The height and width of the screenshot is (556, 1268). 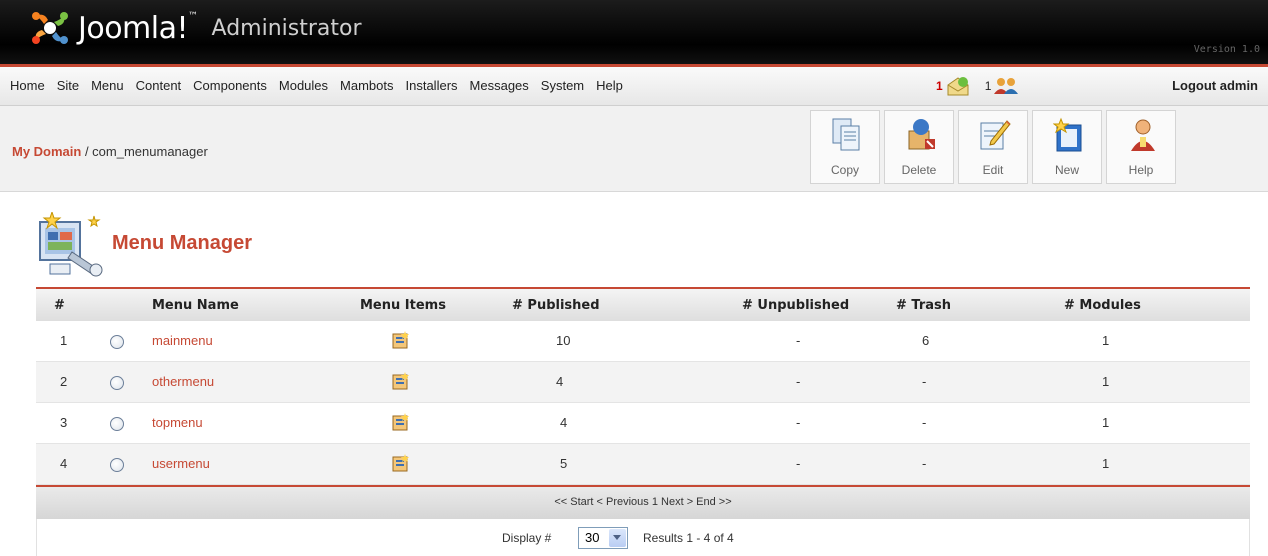 I want to click on logo-subtitle: Administrator, so click(x=286, y=28).